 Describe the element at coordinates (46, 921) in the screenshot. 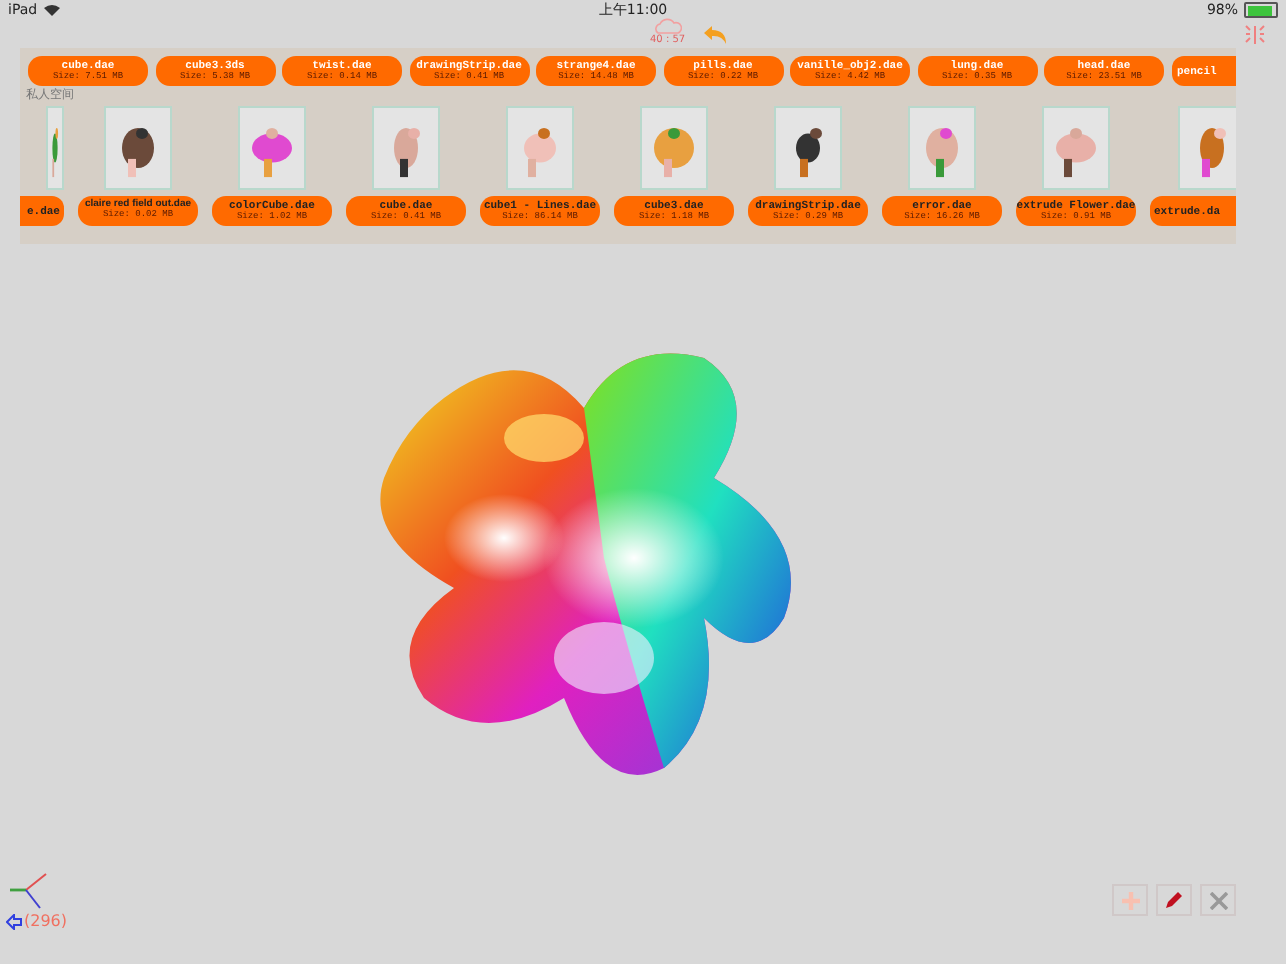

I see `item-count: (296)` at that location.